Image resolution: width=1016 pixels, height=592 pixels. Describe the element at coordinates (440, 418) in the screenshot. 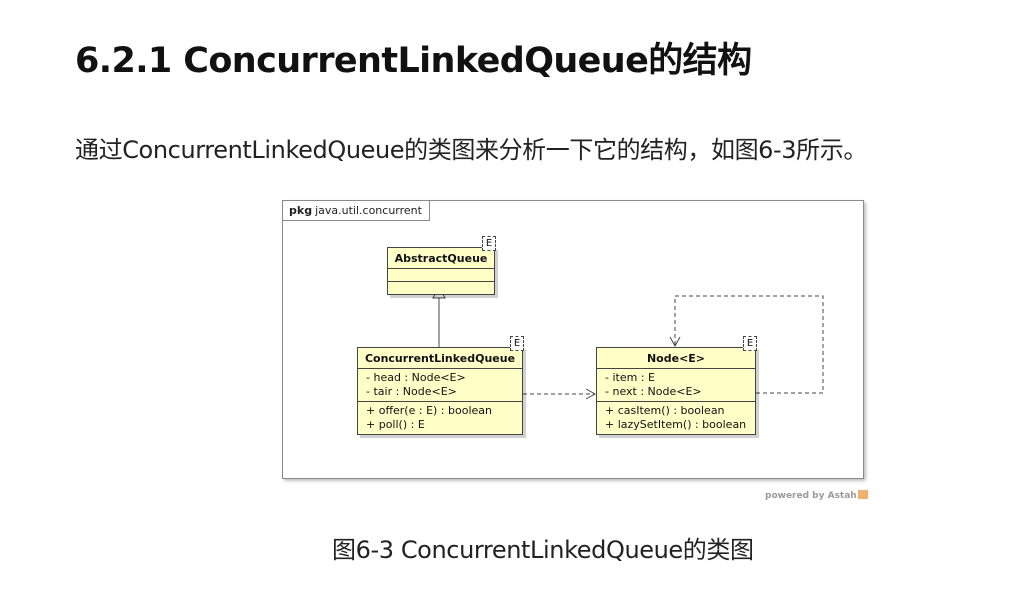

I see `operations-compartment: + offer(e : E) : boolean + poll() : E` at that location.